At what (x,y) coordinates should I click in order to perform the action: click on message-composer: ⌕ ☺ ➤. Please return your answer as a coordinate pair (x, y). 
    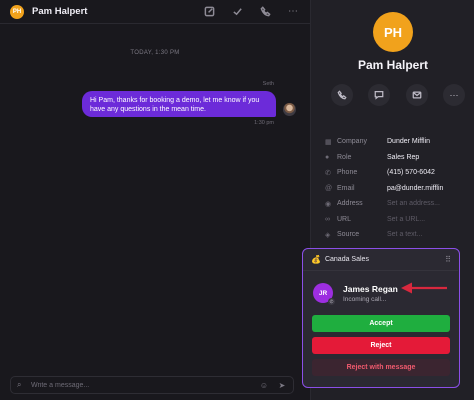
    Looking at the image, I should click on (152, 385).